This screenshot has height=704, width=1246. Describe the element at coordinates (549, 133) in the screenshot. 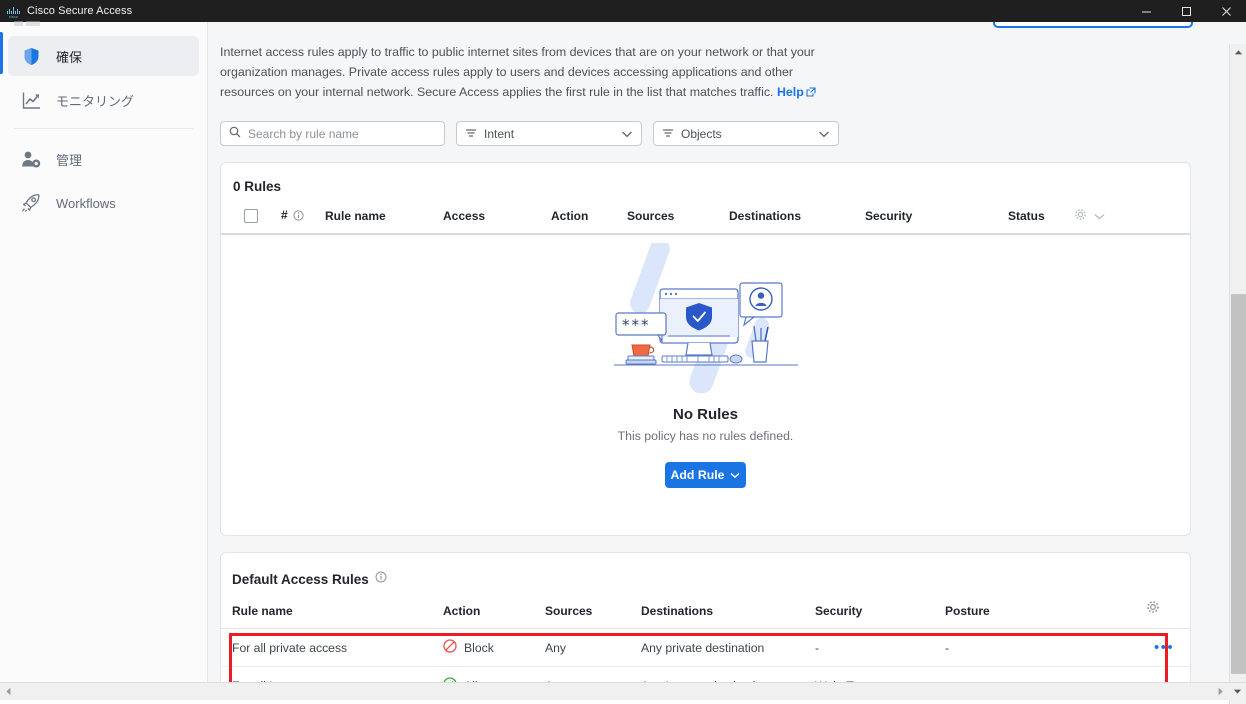

I see `intent-dropdown: Intent` at that location.